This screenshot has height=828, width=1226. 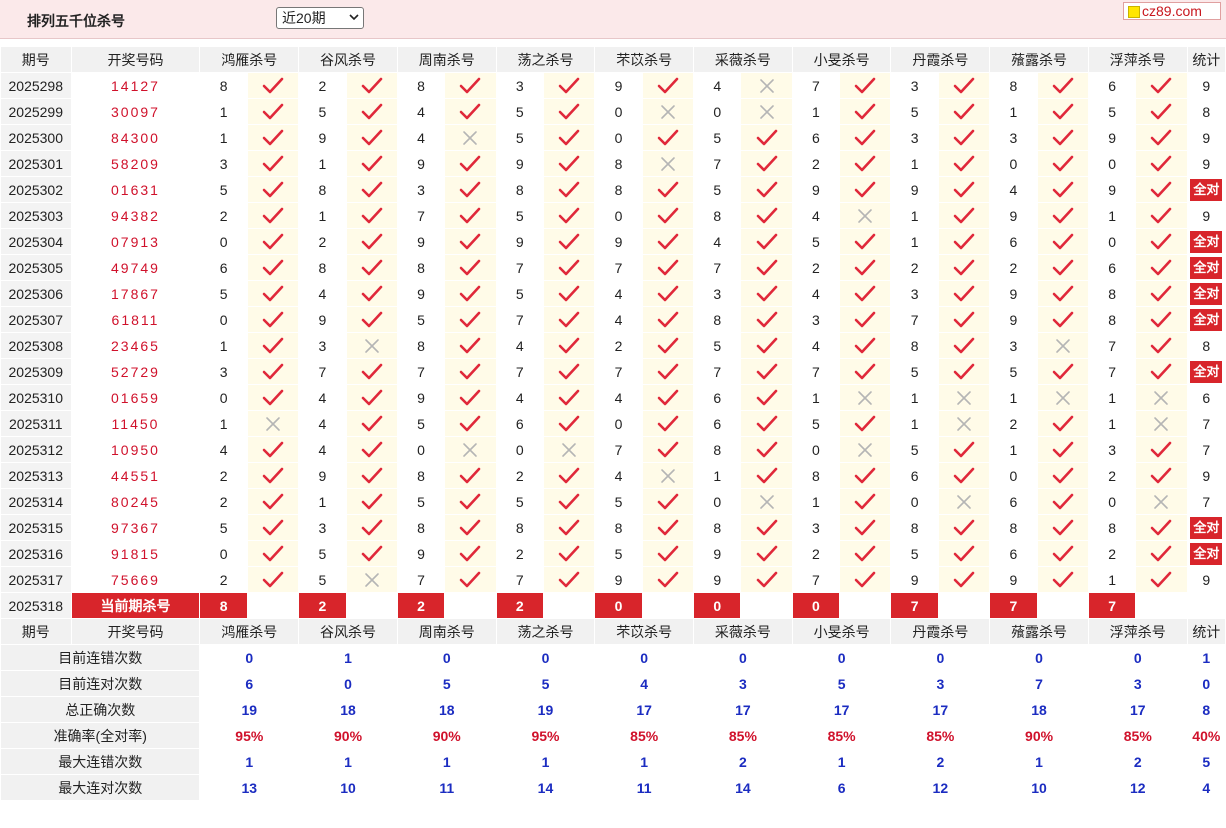 What do you see at coordinates (135, 397) in the screenshot?
I see `draw-number-cell: 01659` at bounding box center [135, 397].